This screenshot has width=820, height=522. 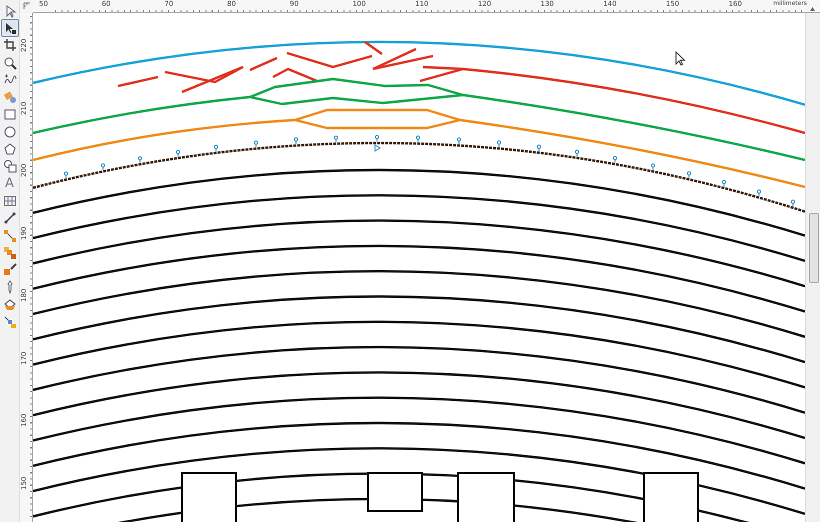 I want to click on shapes-icon, so click(x=9, y=166).